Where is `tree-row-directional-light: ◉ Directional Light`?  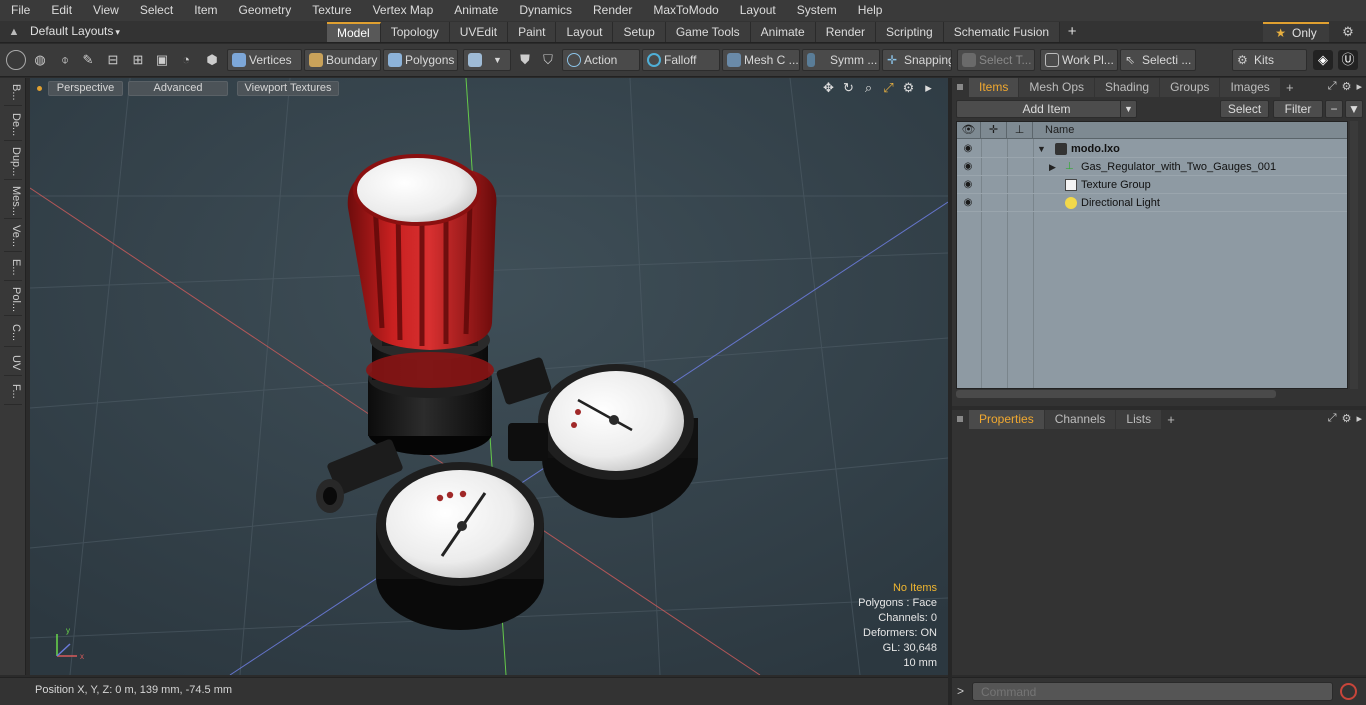 tree-row-directional-light: ◉ Directional Light is located at coordinates (1152, 203).